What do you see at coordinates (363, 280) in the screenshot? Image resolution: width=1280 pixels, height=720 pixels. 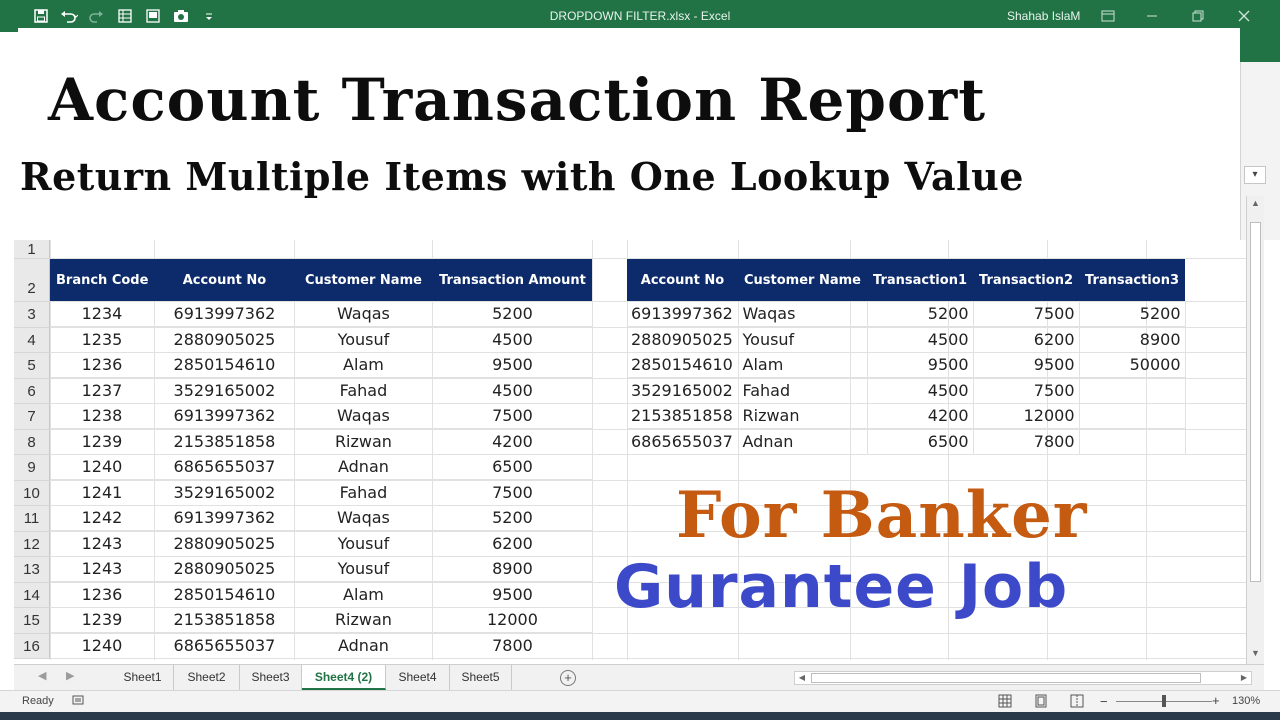 I see `column-header: Customer Name` at bounding box center [363, 280].